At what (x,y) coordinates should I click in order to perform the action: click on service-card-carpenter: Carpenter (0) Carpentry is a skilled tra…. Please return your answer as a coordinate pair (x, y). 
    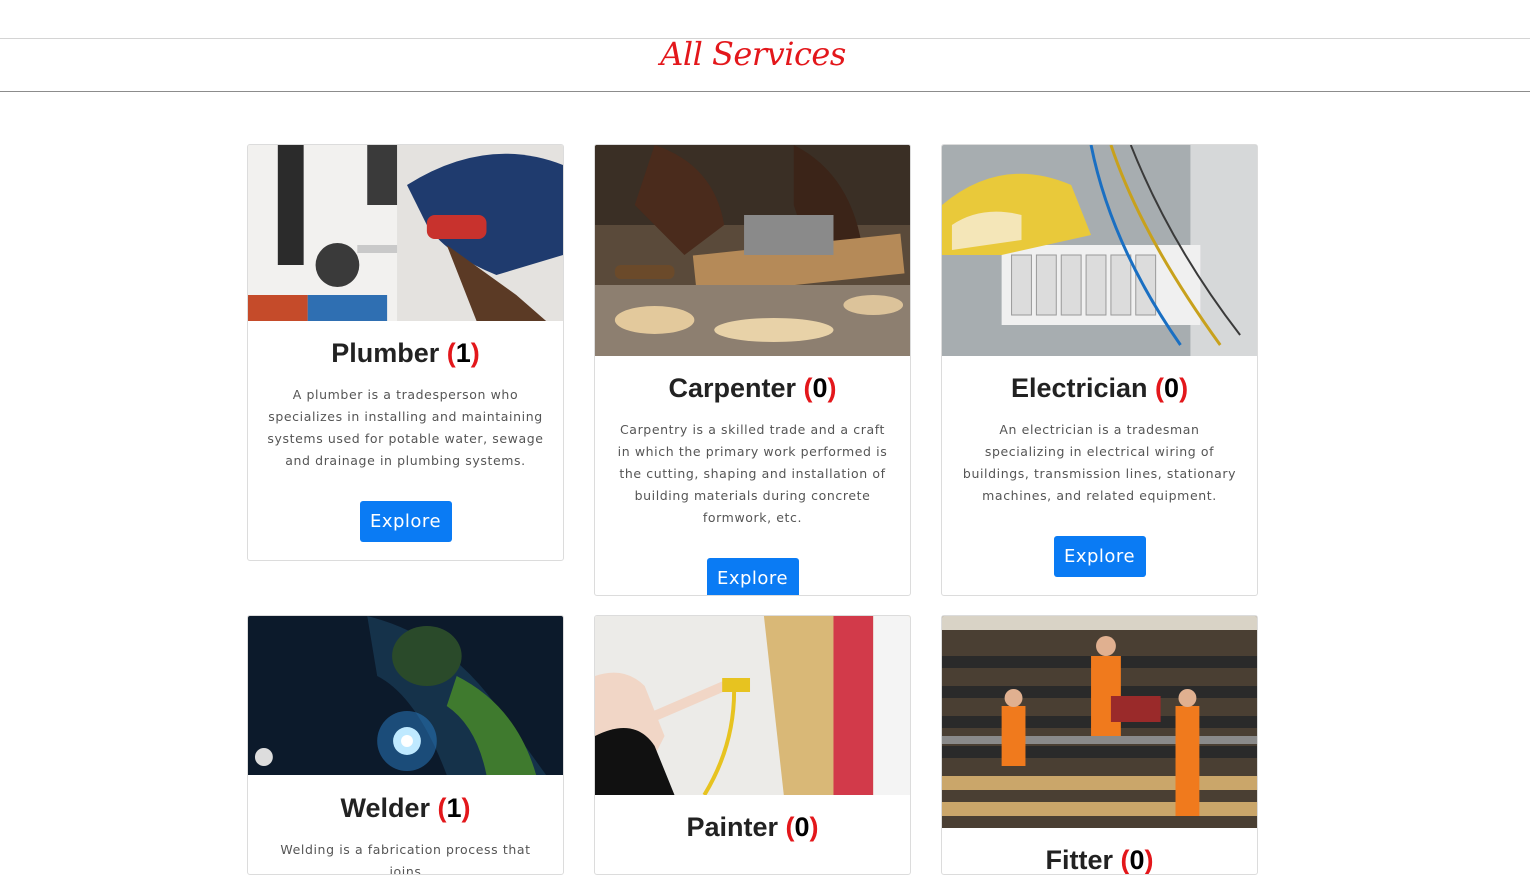
    Looking at the image, I should click on (752, 370).